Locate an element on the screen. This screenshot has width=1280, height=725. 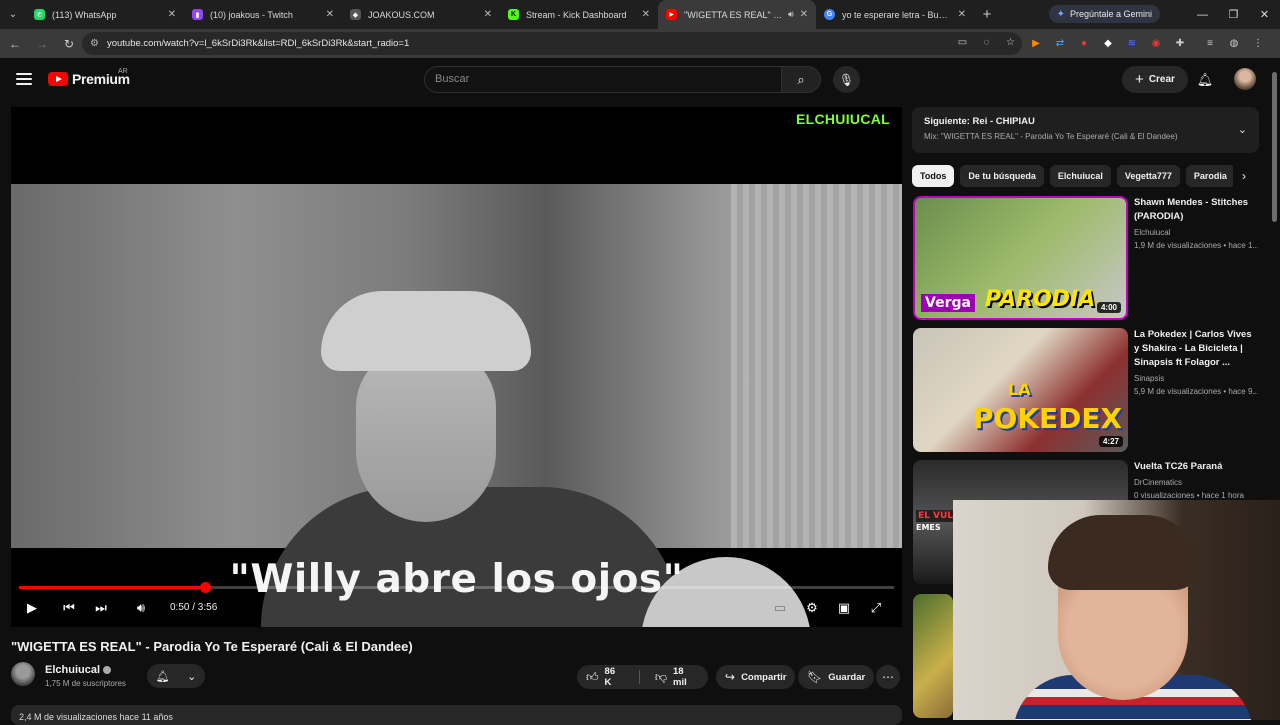
page-scrollbar is located at coordinates (1274, 147).